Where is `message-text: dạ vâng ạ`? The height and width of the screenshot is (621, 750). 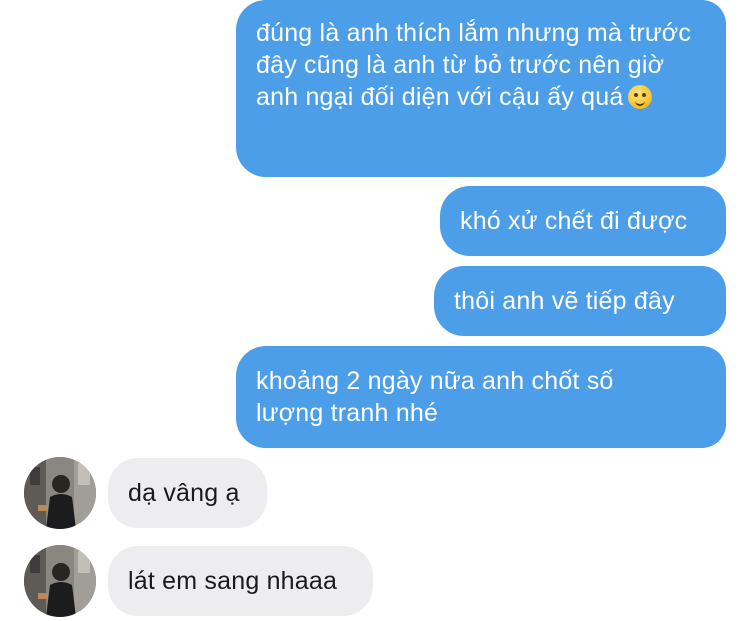
message-text: dạ vâng ạ is located at coordinates (184, 493).